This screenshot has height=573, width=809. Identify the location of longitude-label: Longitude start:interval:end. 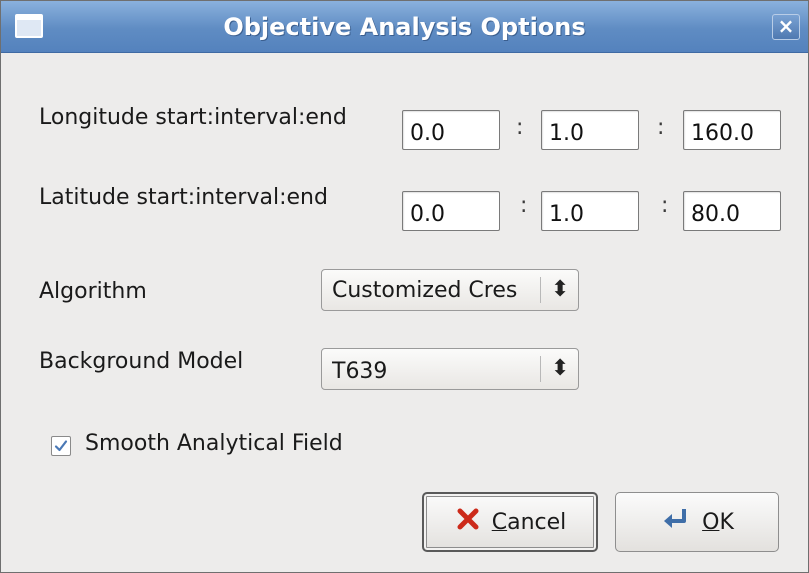
(193, 117).